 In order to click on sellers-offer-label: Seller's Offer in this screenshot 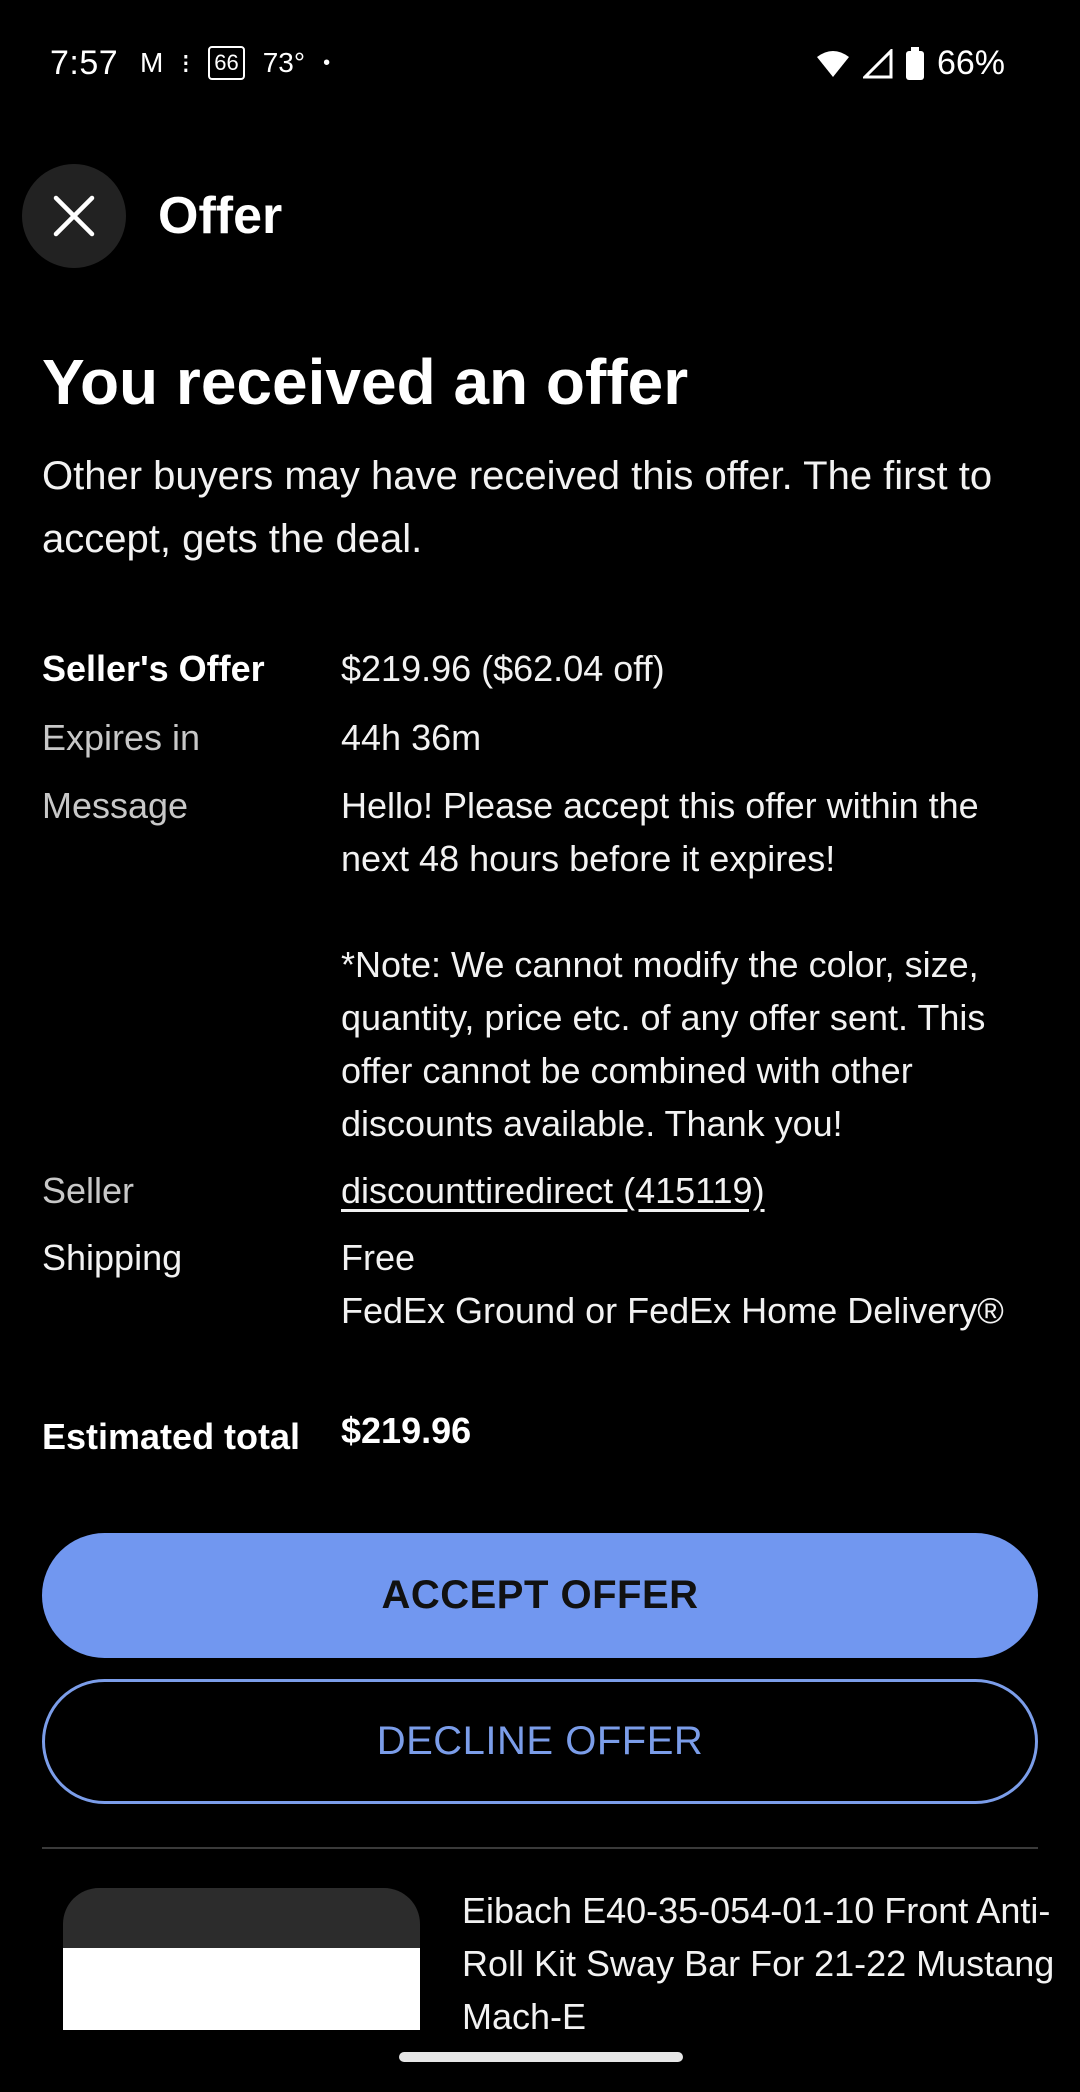, I will do `click(153, 668)`.